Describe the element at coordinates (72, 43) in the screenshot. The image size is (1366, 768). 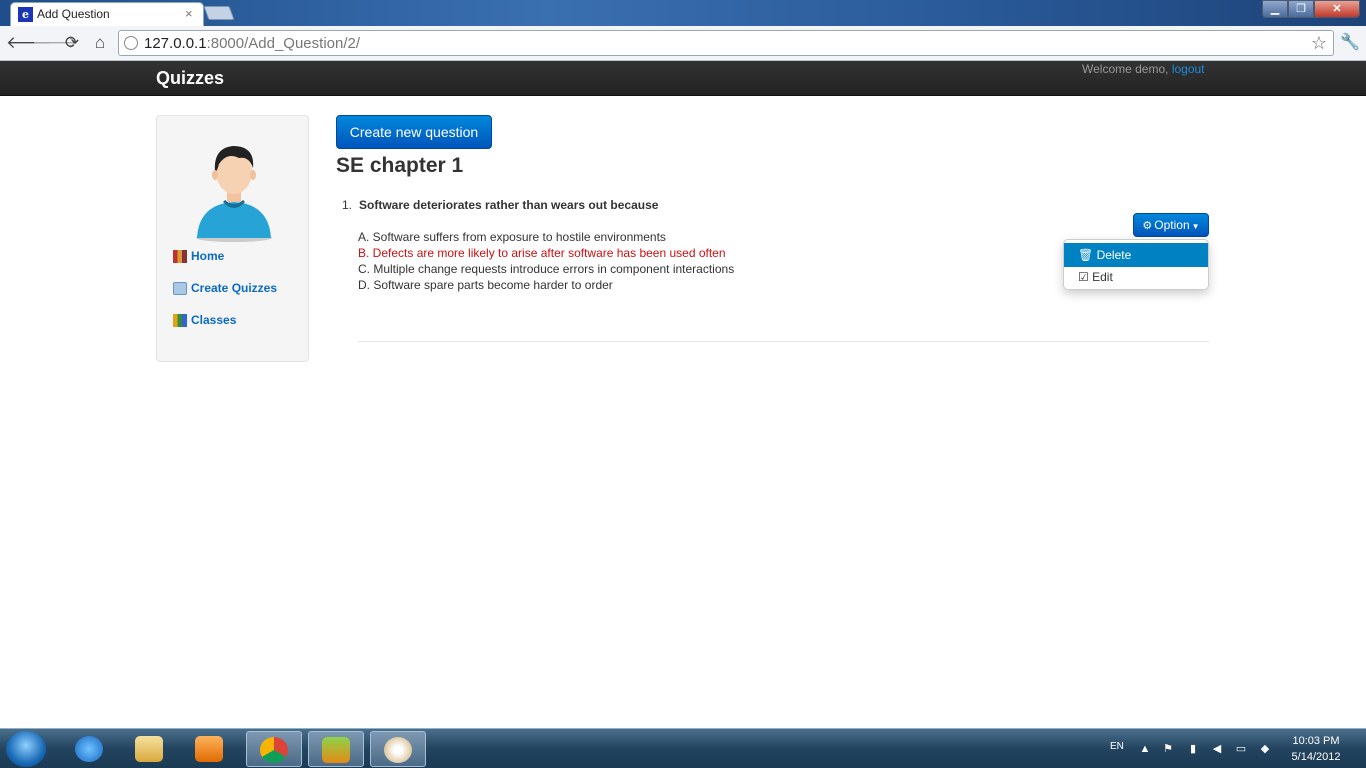
I see `reload-icon: ⟳` at that location.